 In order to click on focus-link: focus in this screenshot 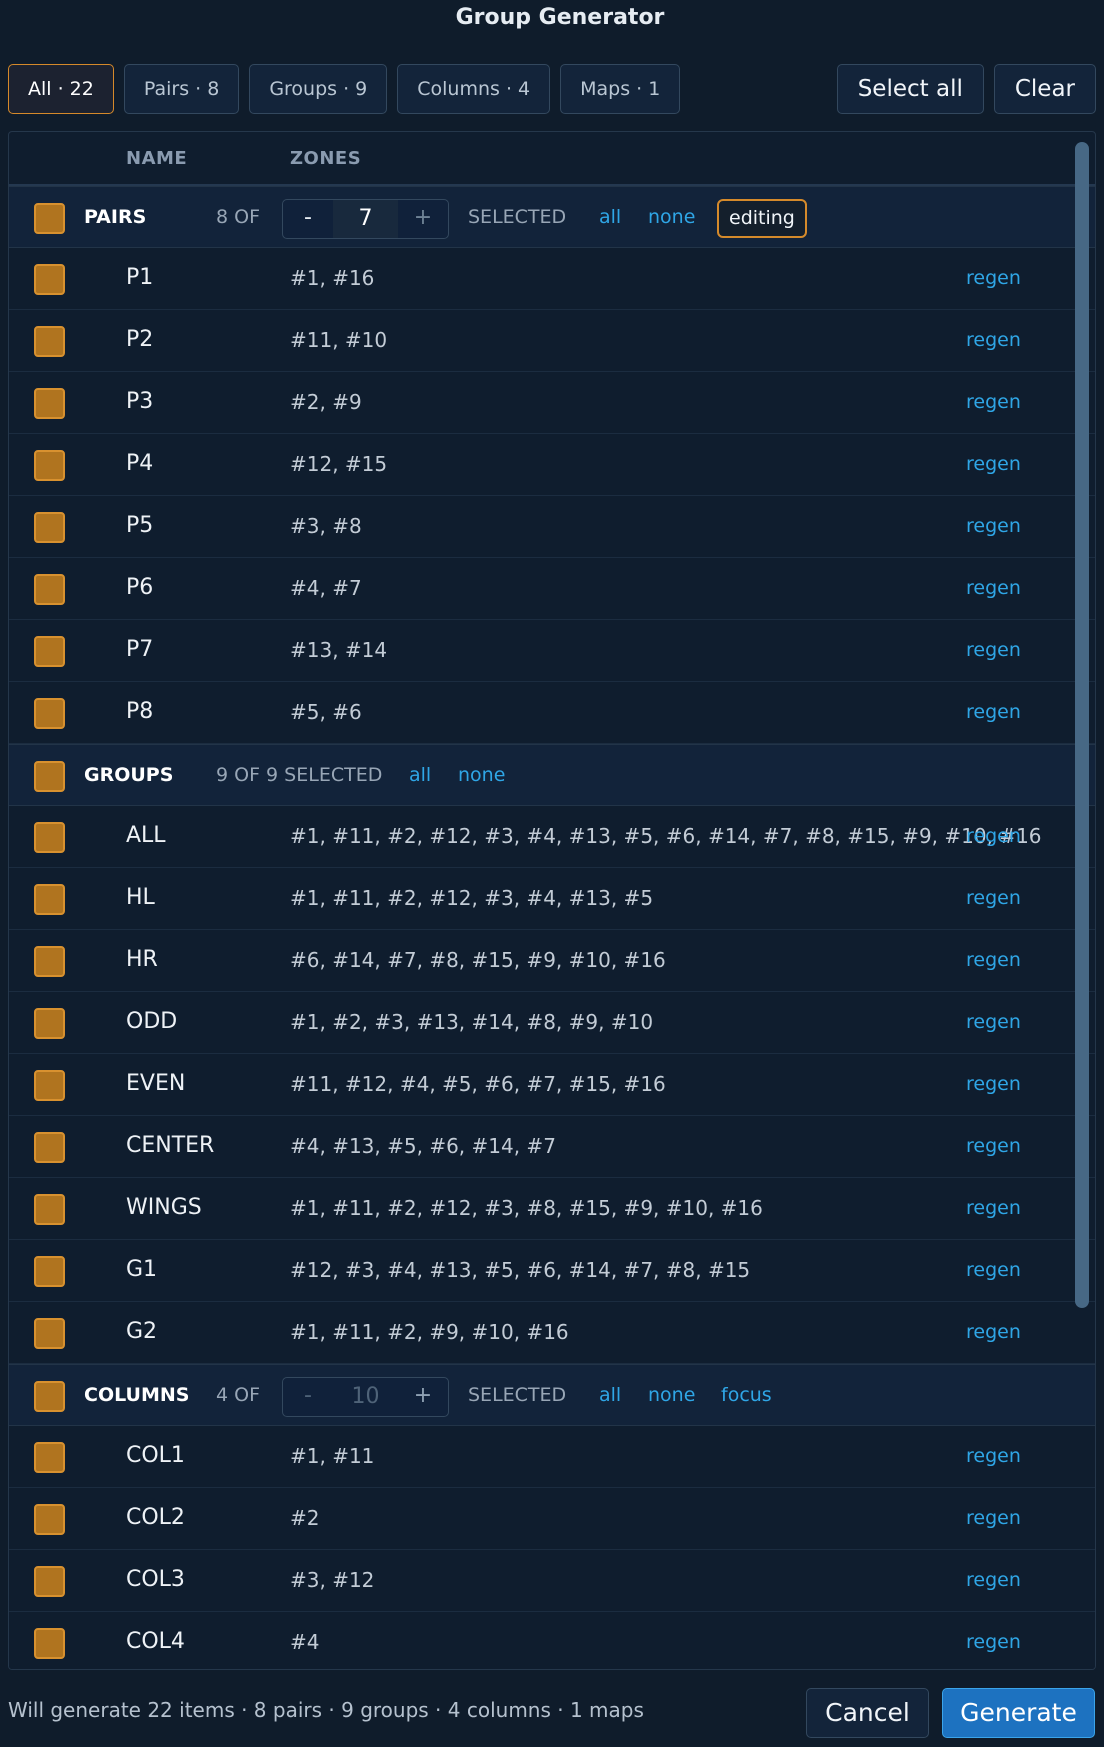, I will do `click(746, 1395)`.